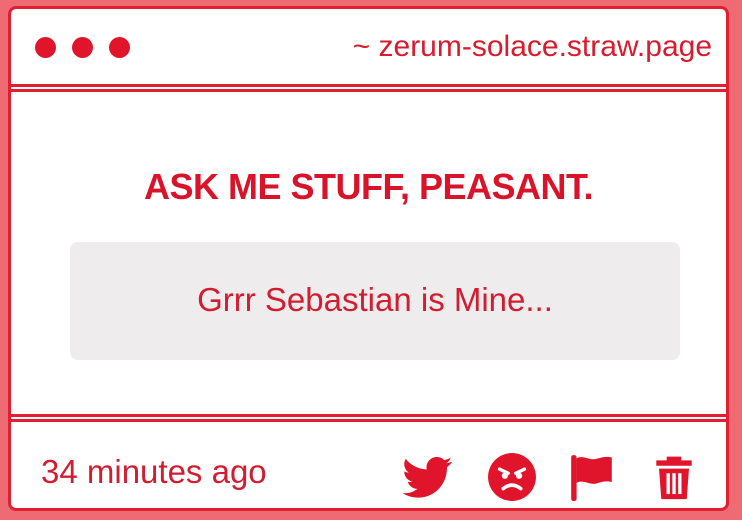  What do you see at coordinates (154, 471) in the screenshot?
I see `timestamp: 34 minutes ago` at bounding box center [154, 471].